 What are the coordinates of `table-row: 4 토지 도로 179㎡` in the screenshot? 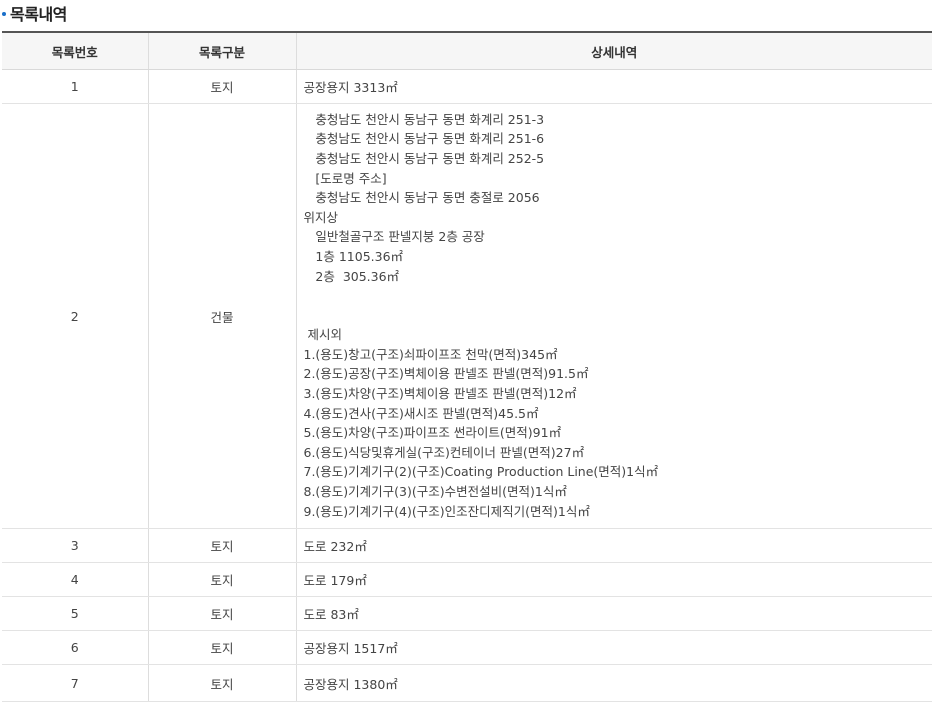 It's located at (467, 579).